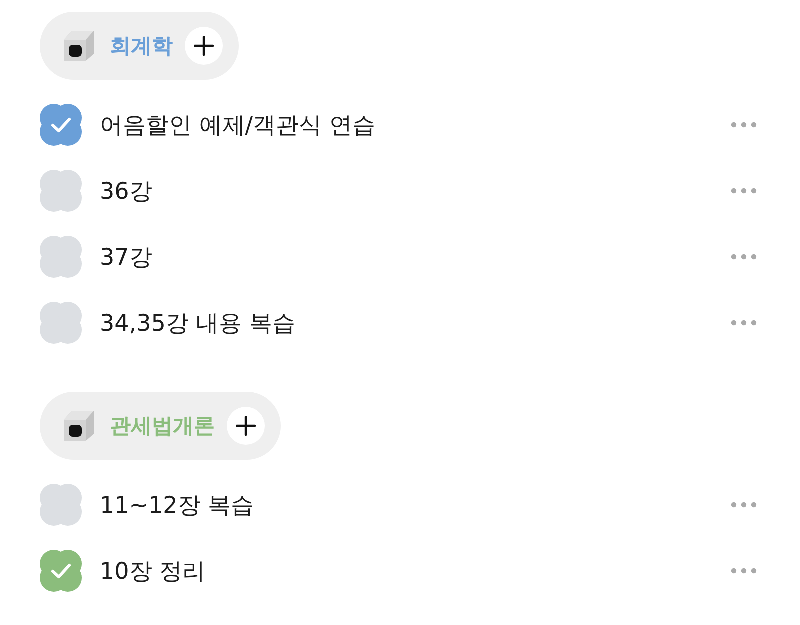 Image resolution: width=800 pixels, height=625 pixels. Describe the element at coordinates (153, 572) in the screenshot. I see `task-title: 10장 정리` at that location.